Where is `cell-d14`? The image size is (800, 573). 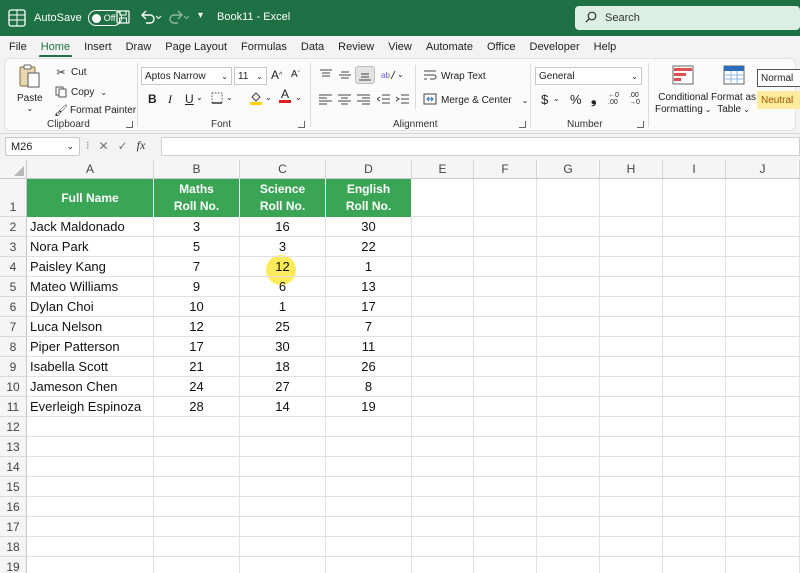
cell-d14 is located at coordinates (369, 467).